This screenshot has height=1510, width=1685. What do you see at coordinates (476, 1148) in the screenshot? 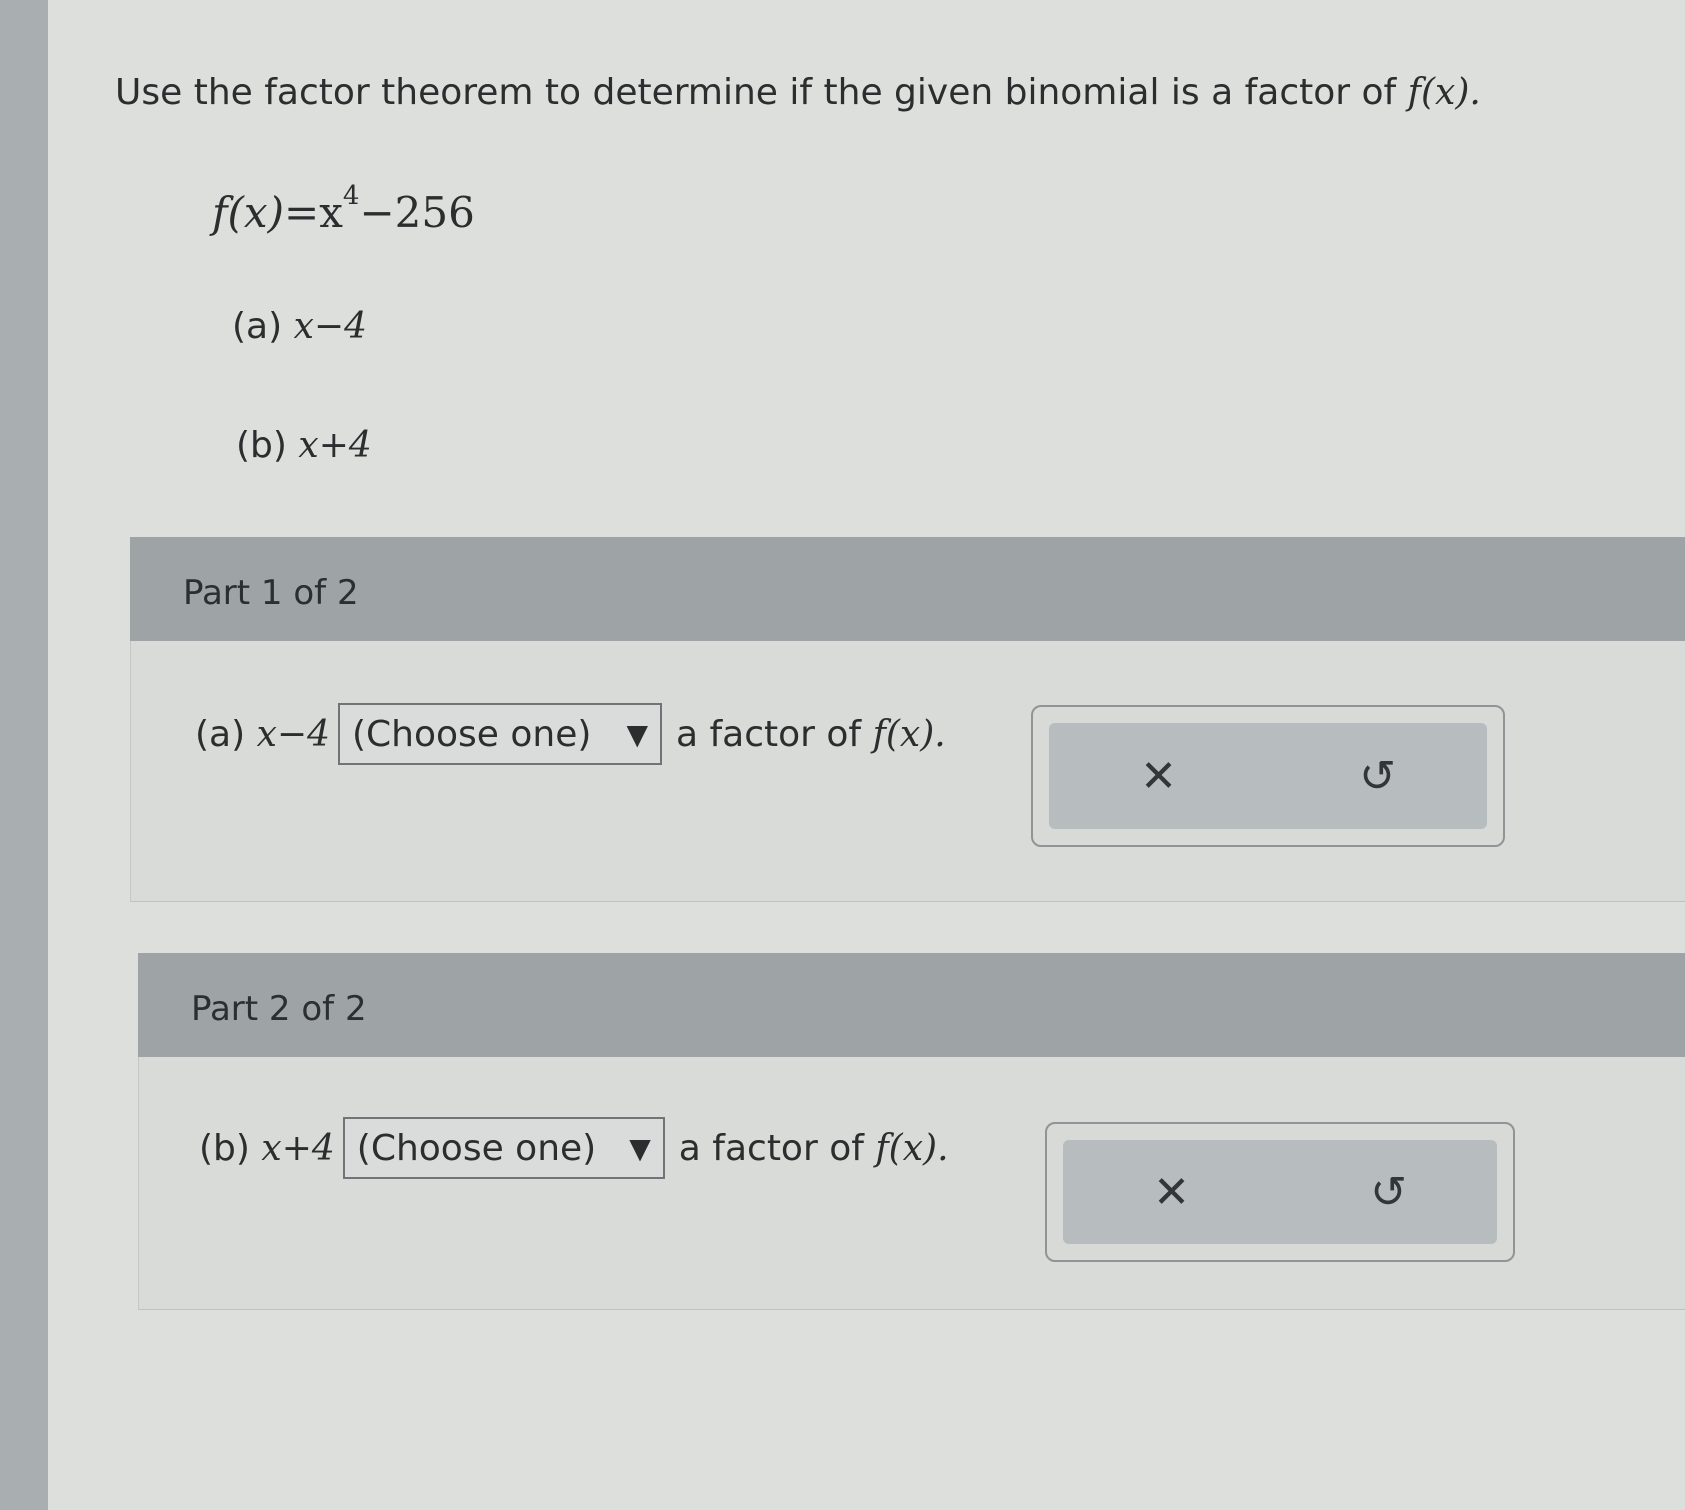
I see `part-2-select-value: (Choose one)` at bounding box center [476, 1148].